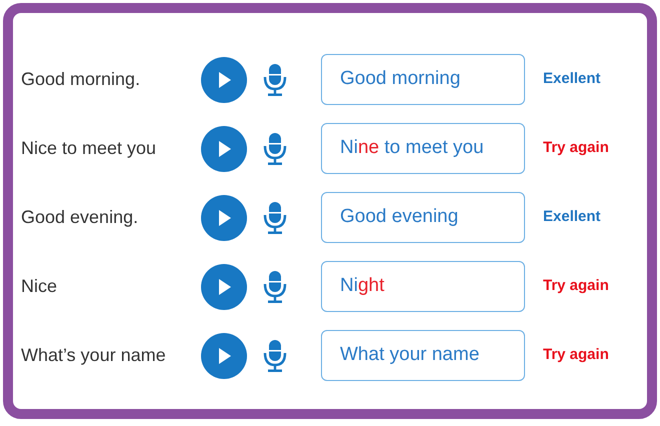 The height and width of the screenshot is (426, 660). Describe the element at coordinates (423, 286) in the screenshot. I see `answer-box: Night` at that location.